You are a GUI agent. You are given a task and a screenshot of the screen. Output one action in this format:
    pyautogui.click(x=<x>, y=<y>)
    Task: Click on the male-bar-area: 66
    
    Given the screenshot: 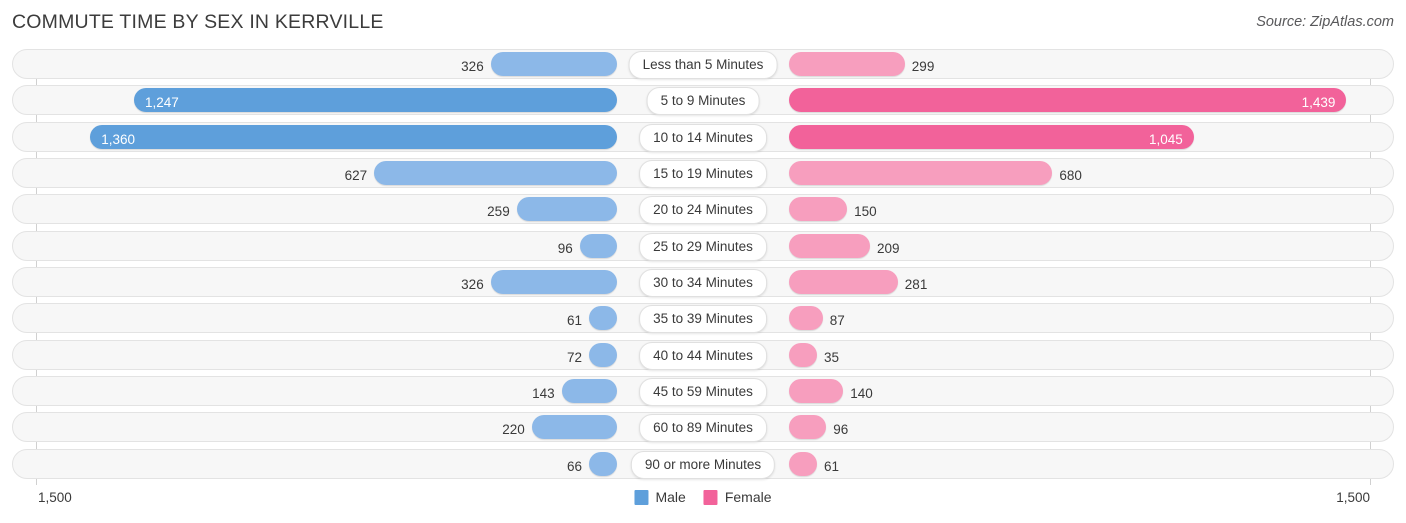 What is the action you would take?
    pyautogui.click(x=369, y=464)
    